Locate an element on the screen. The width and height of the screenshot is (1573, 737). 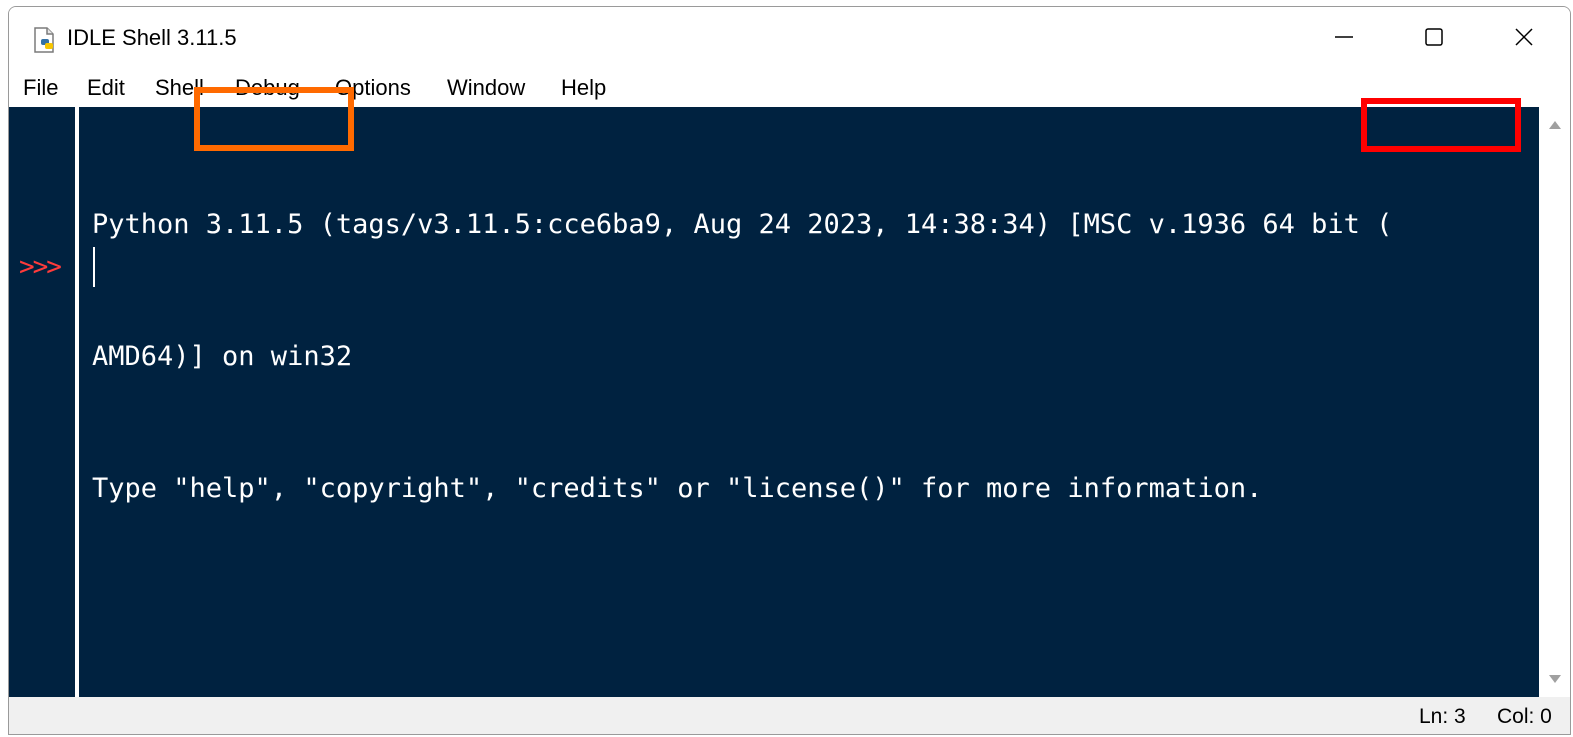
status-column: Col: 0 is located at coordinates (1524, 716).